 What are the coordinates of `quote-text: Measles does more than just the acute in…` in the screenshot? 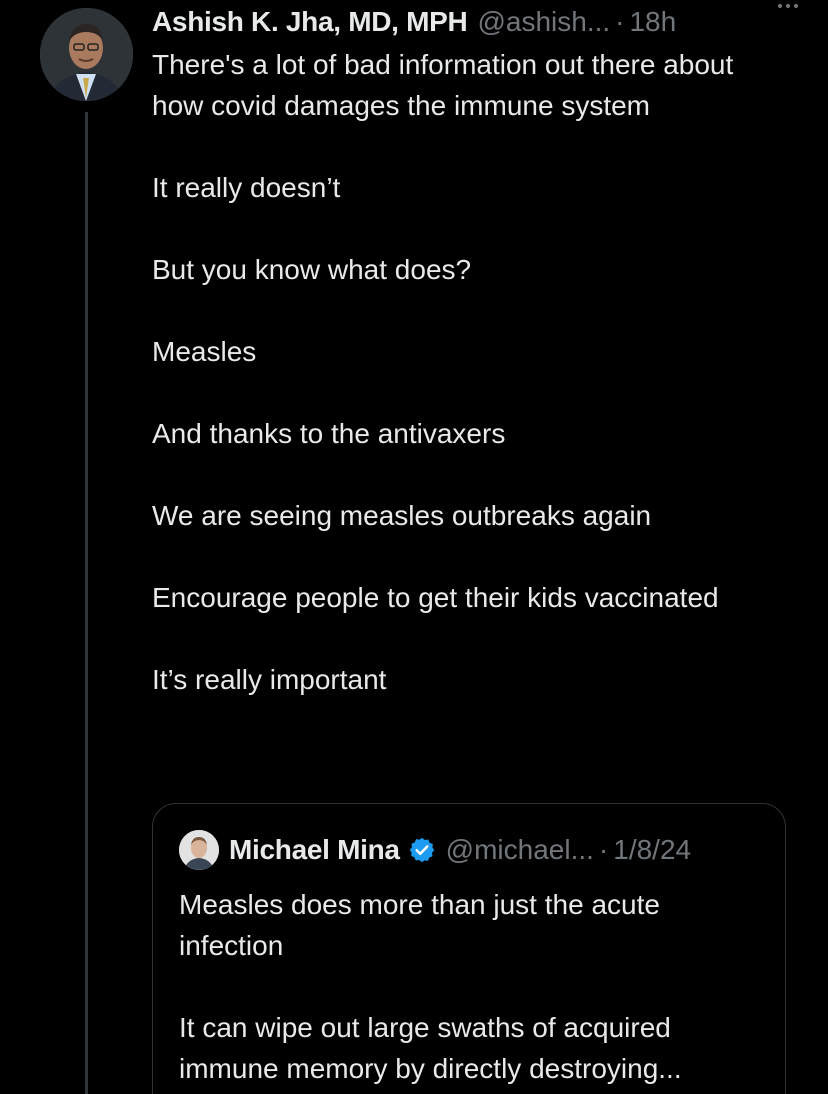 It's located at (474, 989).